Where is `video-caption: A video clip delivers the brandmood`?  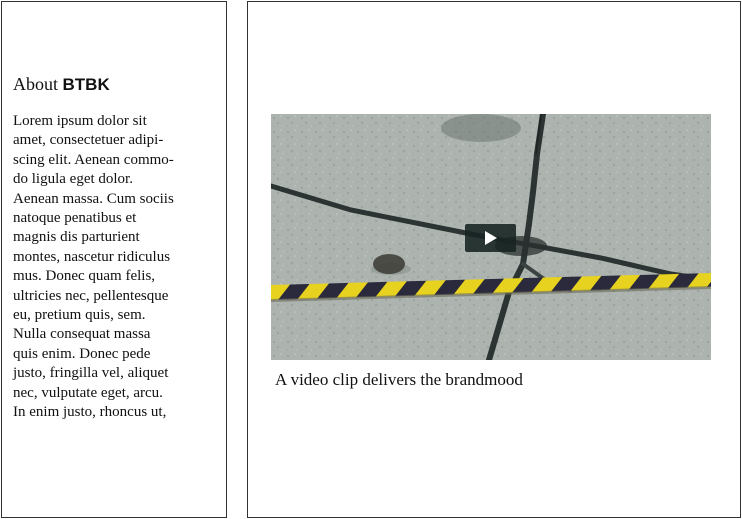
video-caption: A video clip delivers the brandmood is located at coordinates (399, 379).